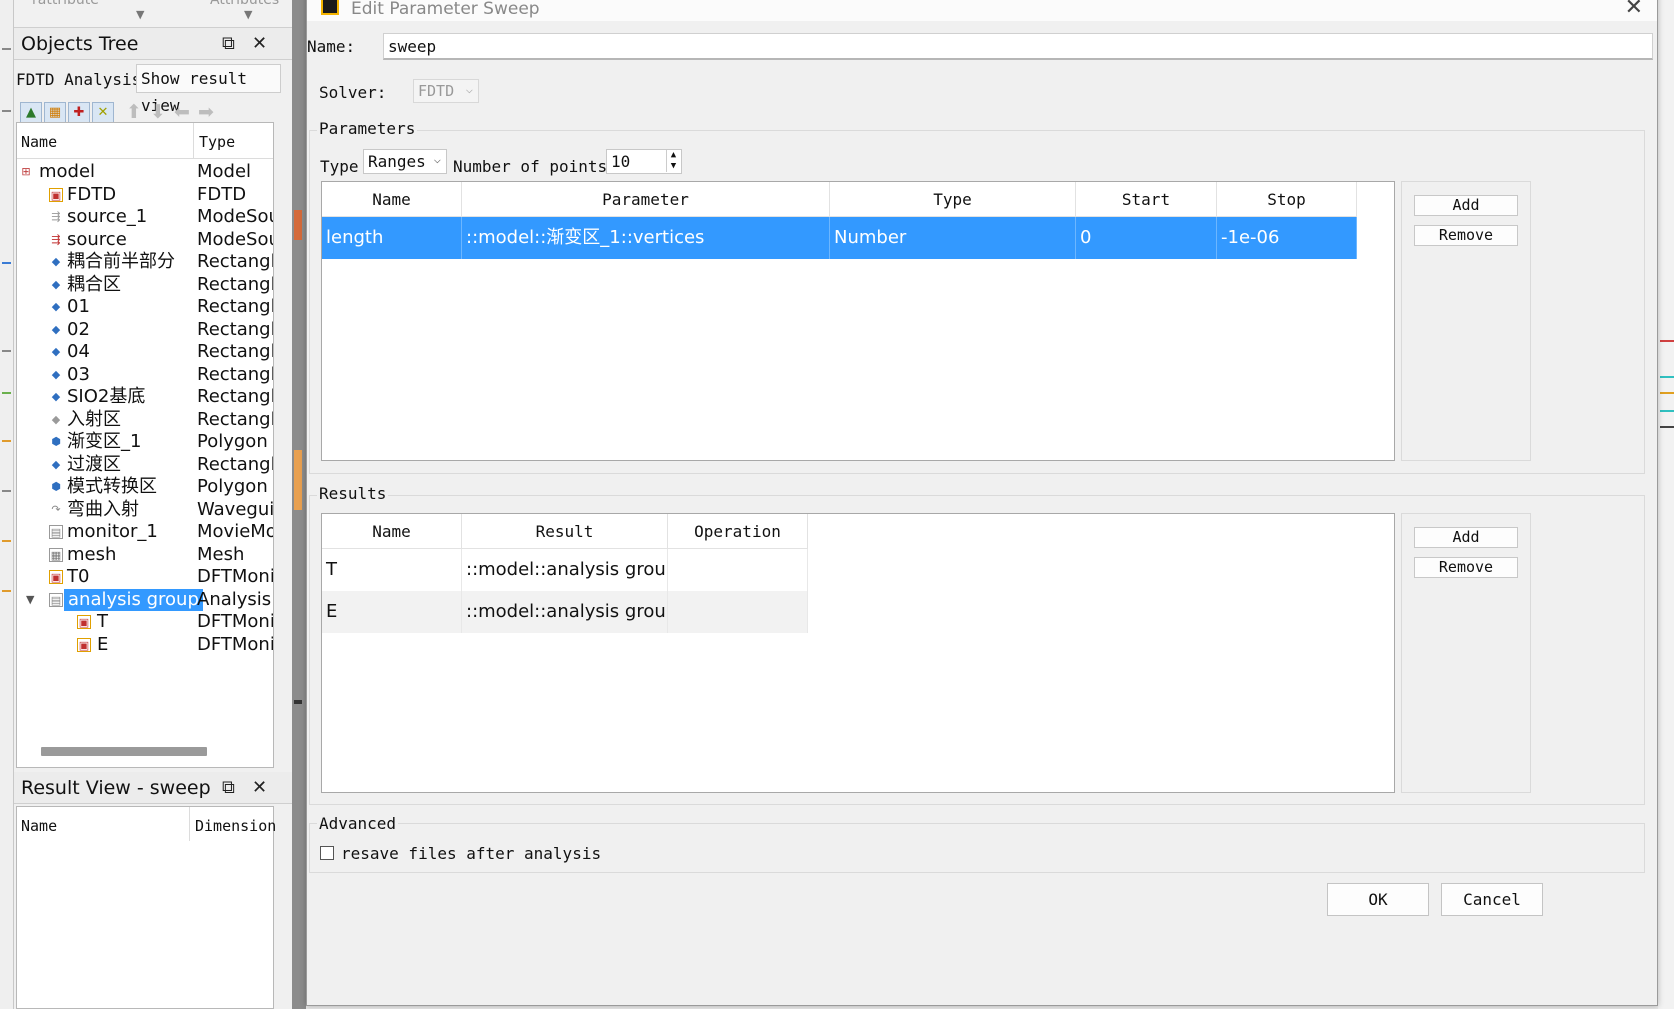  What do you see at coordinates (1287, 199) in the screenshot?
I see `column-header: Stop` at bounding box center [1287, 199].